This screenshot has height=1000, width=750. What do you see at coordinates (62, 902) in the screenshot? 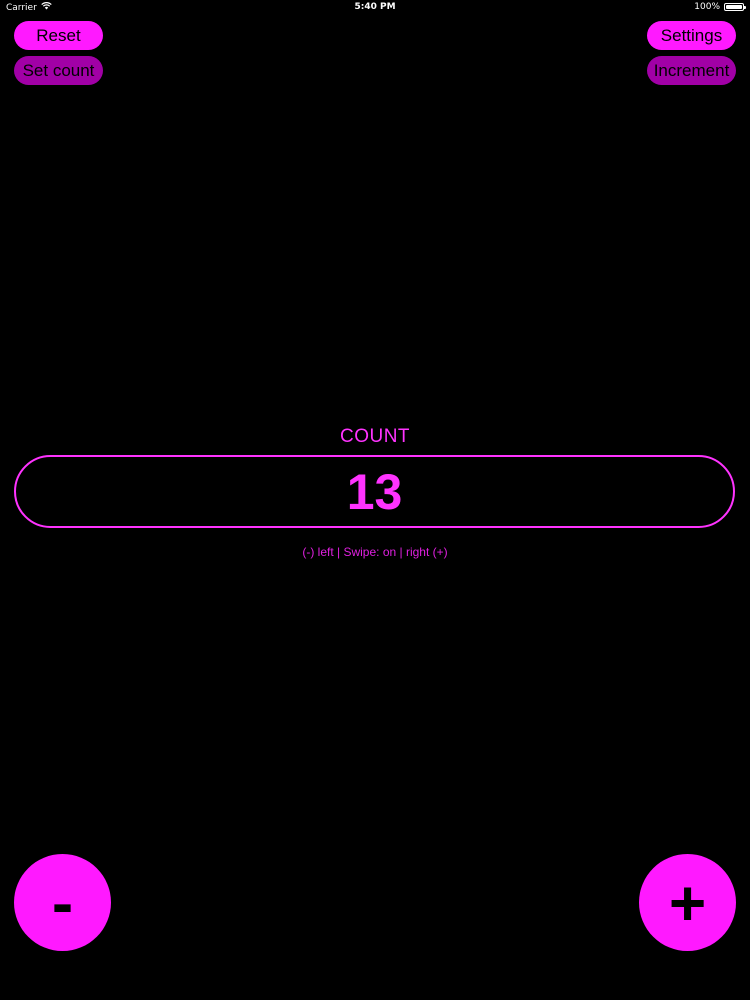
I see `decrement-button: -` at bounding box center [62, 902].